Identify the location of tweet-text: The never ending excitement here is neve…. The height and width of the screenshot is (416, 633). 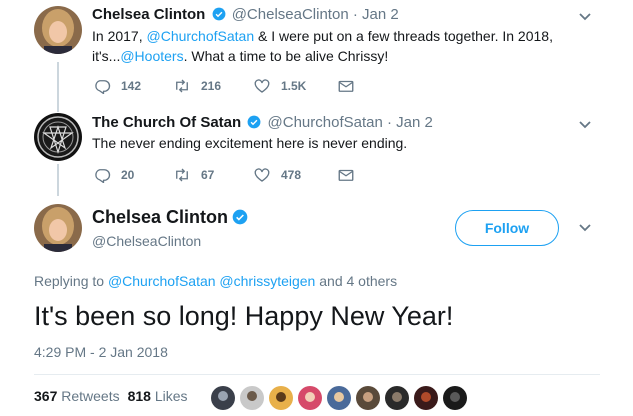
(250, 143).